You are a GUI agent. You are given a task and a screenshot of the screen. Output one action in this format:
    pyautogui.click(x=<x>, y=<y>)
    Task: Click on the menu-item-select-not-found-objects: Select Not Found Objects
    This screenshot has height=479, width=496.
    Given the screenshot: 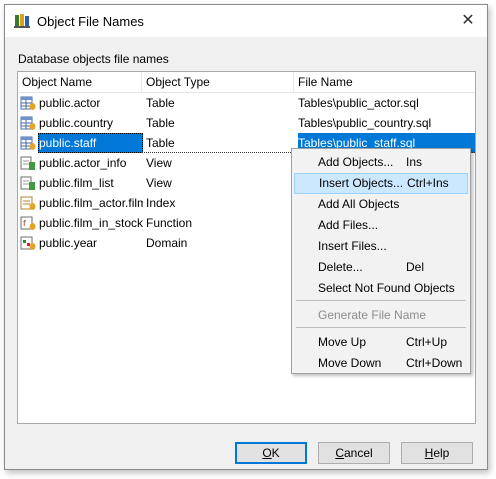 What is the action you would take?
    pyautogui.click(x=381, y=288)
    